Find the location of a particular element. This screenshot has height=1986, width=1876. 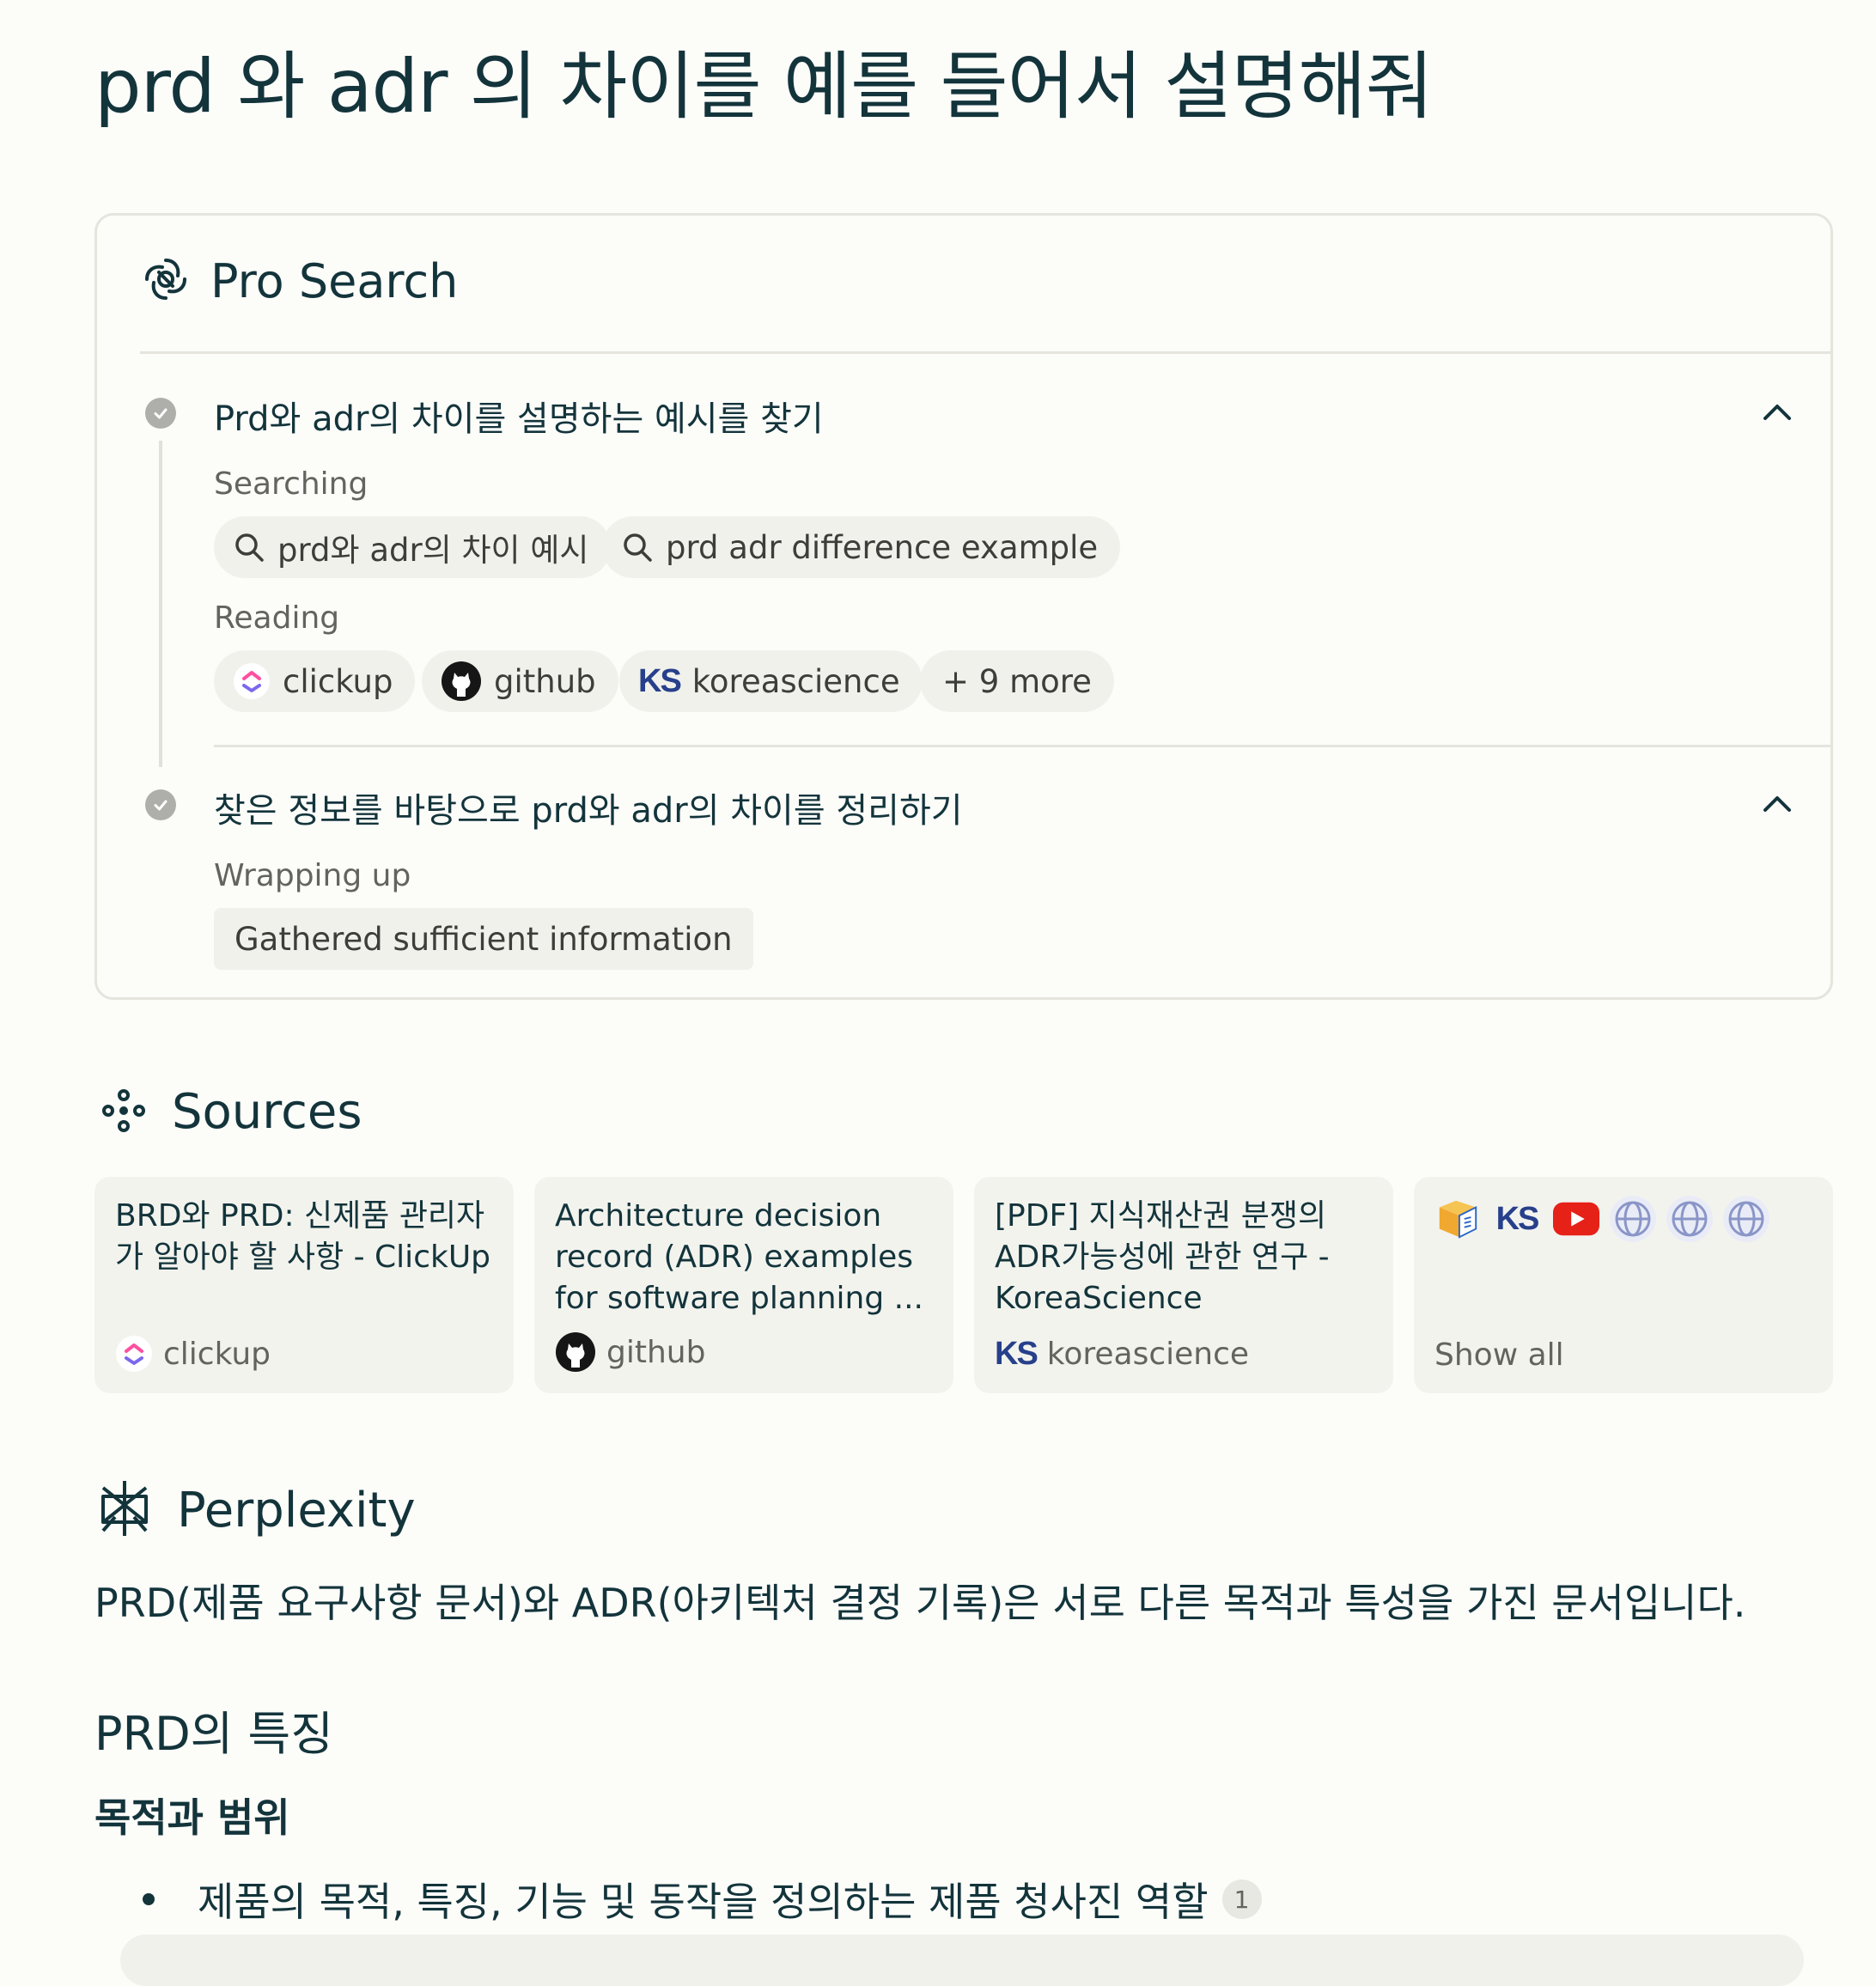

wrapping-up-label: Wrapping up is located at coordinates (312, 875).